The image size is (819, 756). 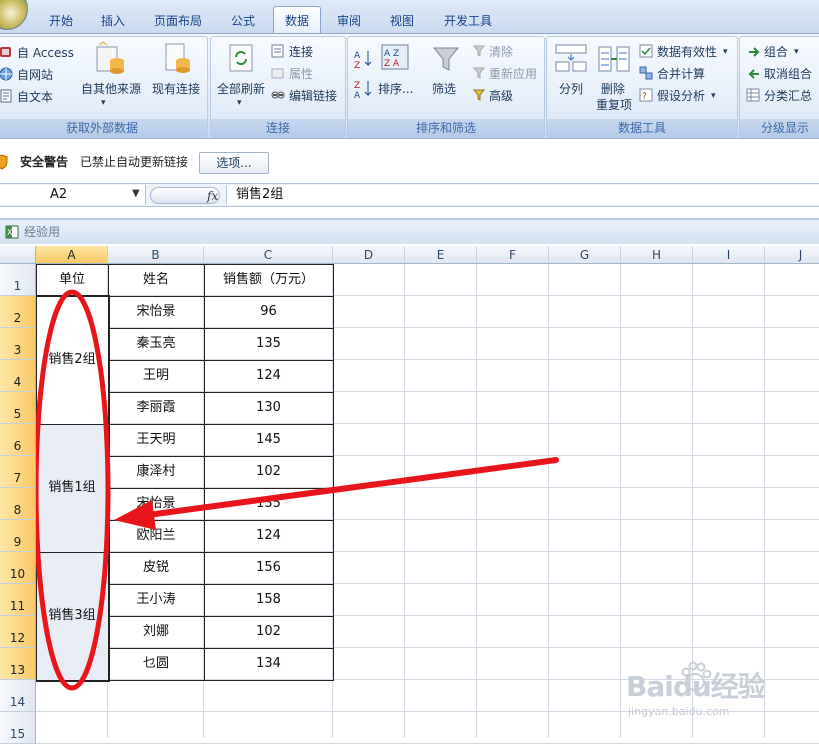 I want to click on advanced-filter-icon, so click(x=479, y=95).